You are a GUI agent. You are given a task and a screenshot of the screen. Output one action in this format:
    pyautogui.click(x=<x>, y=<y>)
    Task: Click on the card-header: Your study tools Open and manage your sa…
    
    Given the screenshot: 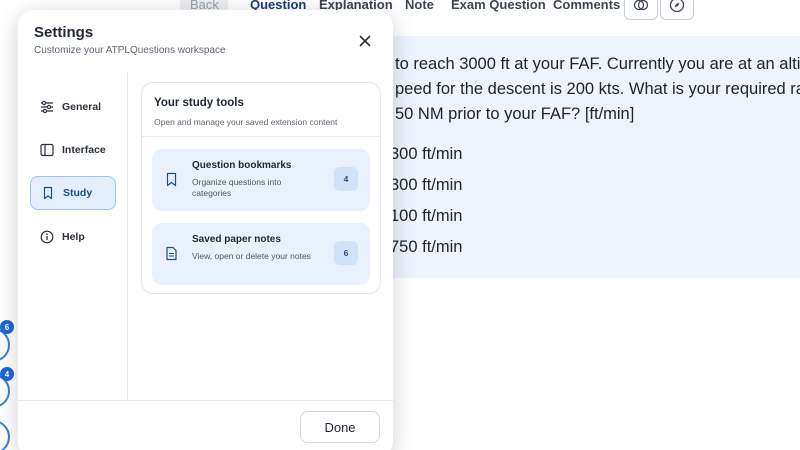 What is the action you would take?
    pyautogui.click(x=261, y=110)
    